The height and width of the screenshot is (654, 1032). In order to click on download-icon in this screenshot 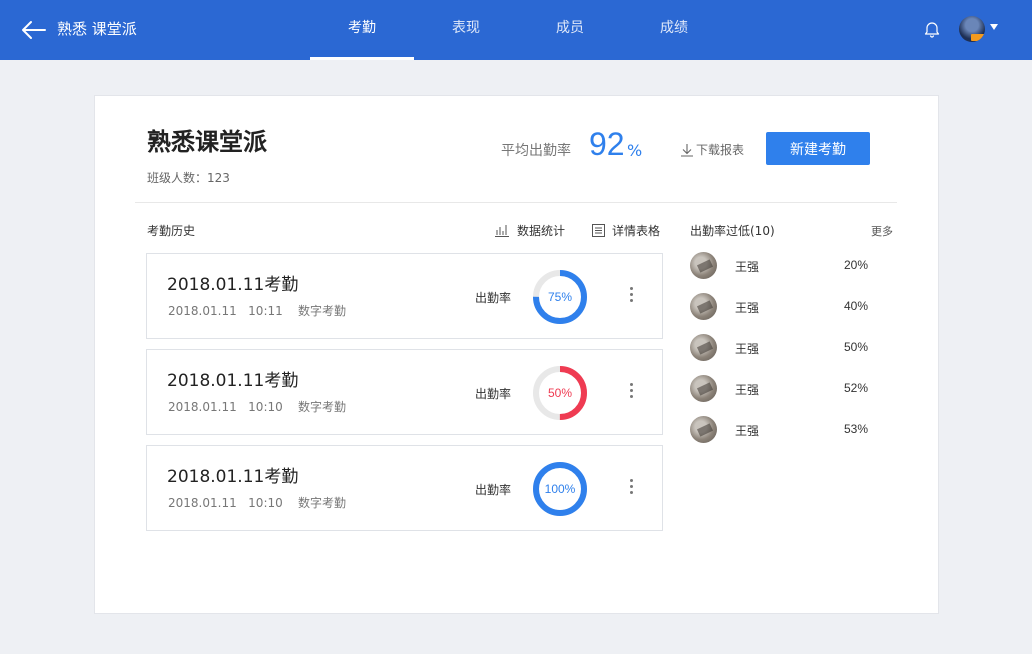, I will do `click(687, 150)`.